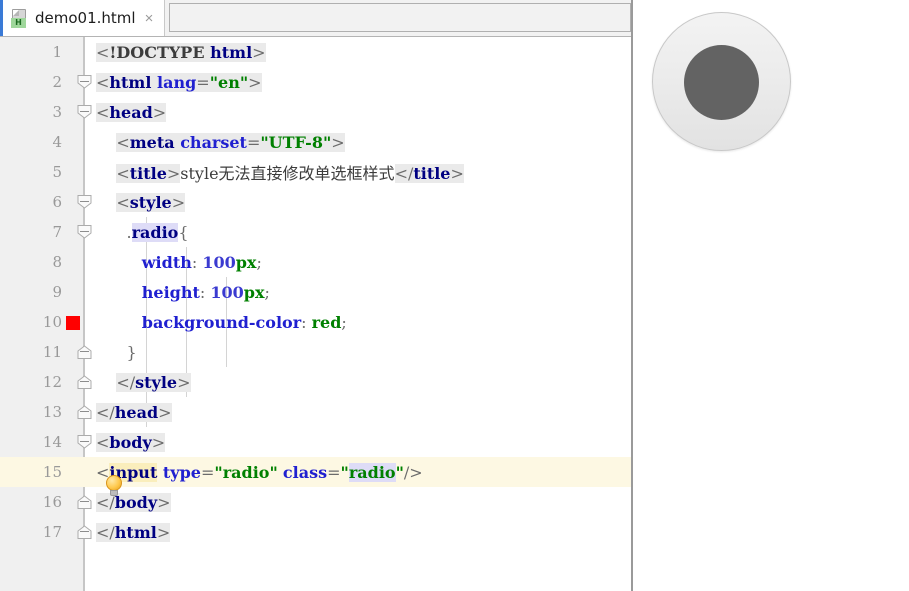  I want to click on code-text: <title>style无法直接修改单选框样式</title>, so click(290, 173).